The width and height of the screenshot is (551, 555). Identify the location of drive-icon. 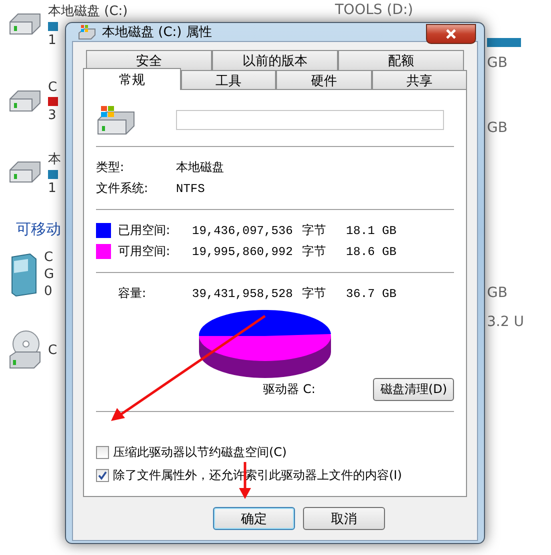
(87, 32).